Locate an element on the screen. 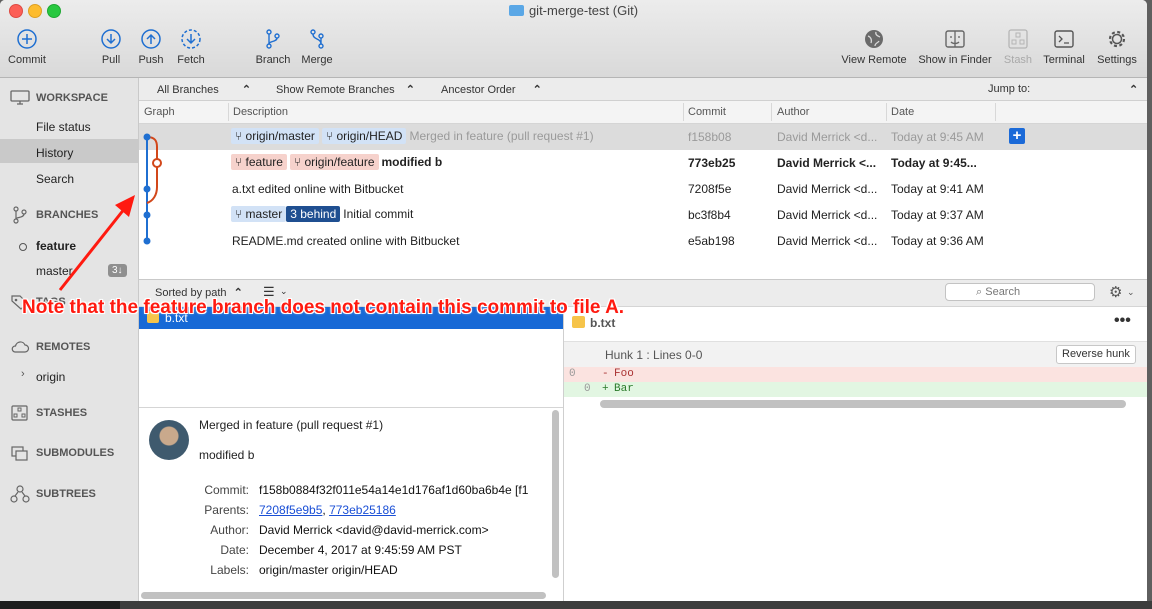 The image size is (1152, 609). globe-icon is located at coordinates (874, 39).